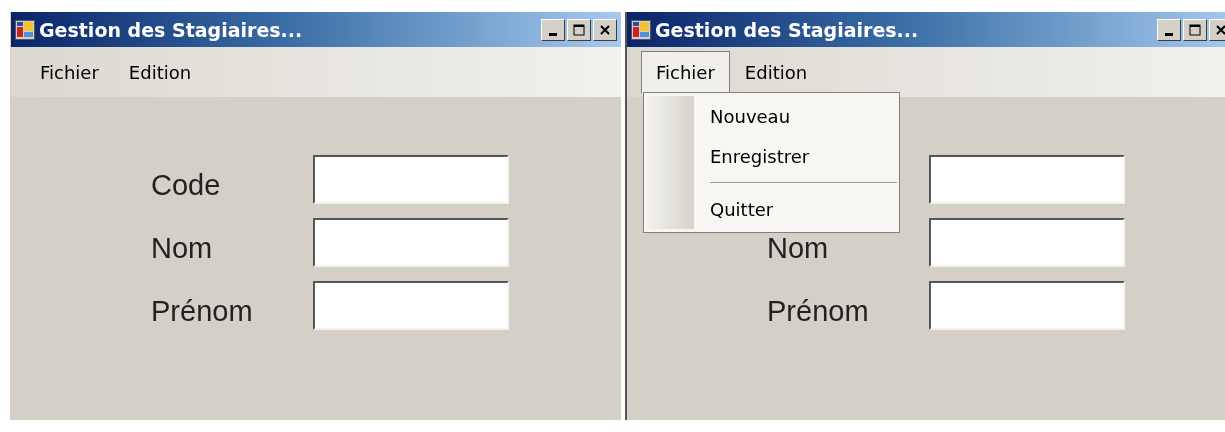 This screenshot has height=432, width=1225. Describe the element at coordinates (804, 209) in the screenshot. I see `menu-item: Quitter` at that location.